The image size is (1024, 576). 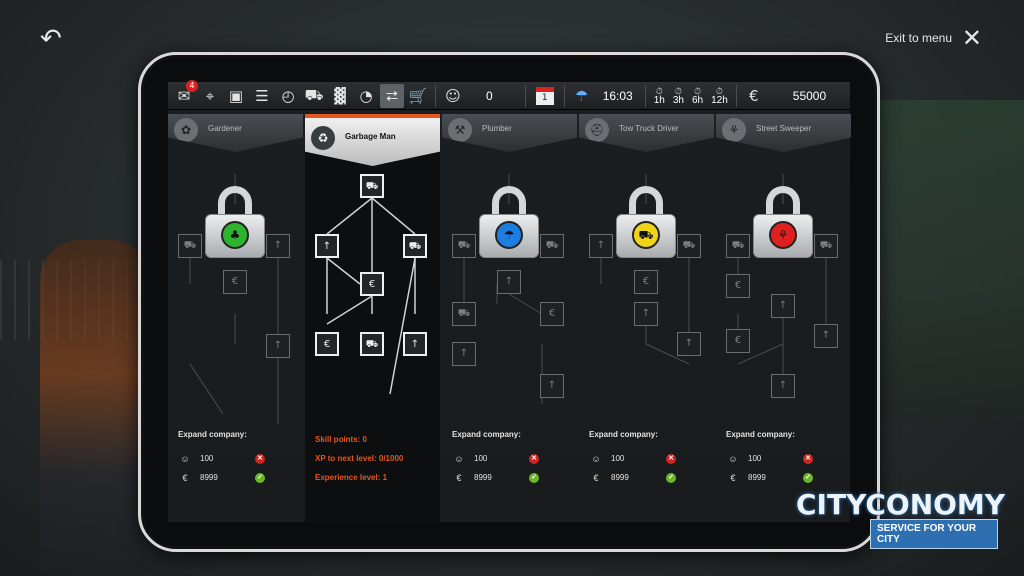 What do you see at coordinates (719, 96) in the screenshot?
I see `speed-12h-button: ⏱ 12h` at bounding box center [719, 96].